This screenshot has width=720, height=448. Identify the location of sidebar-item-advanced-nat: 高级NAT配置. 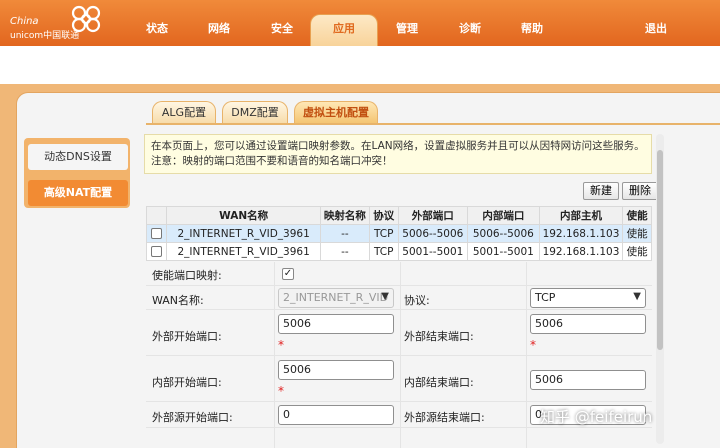
(78, 193).